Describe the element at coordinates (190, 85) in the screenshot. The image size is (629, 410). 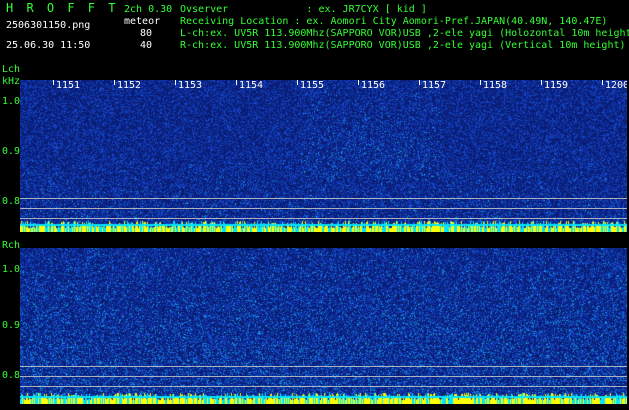
I see `time-tick-label: 1153` at that location.